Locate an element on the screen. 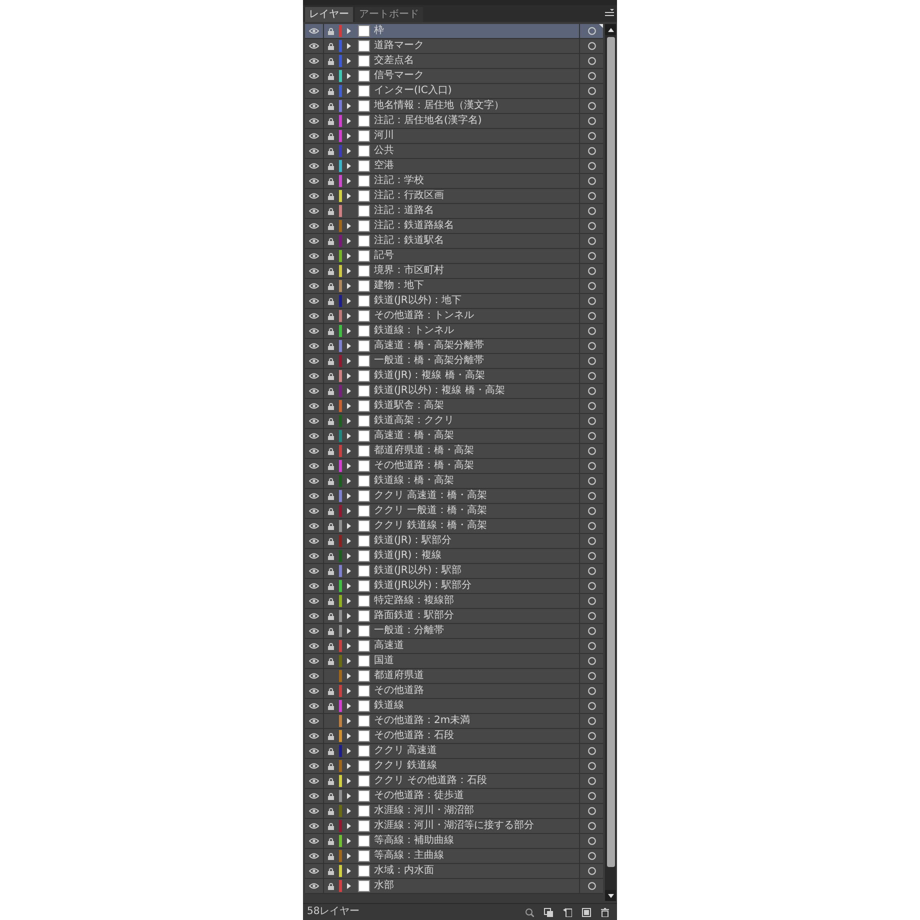 The image size is (920, 920). layer-row: 路面鉄道：駅部分 is located at coordinates (454, 616).